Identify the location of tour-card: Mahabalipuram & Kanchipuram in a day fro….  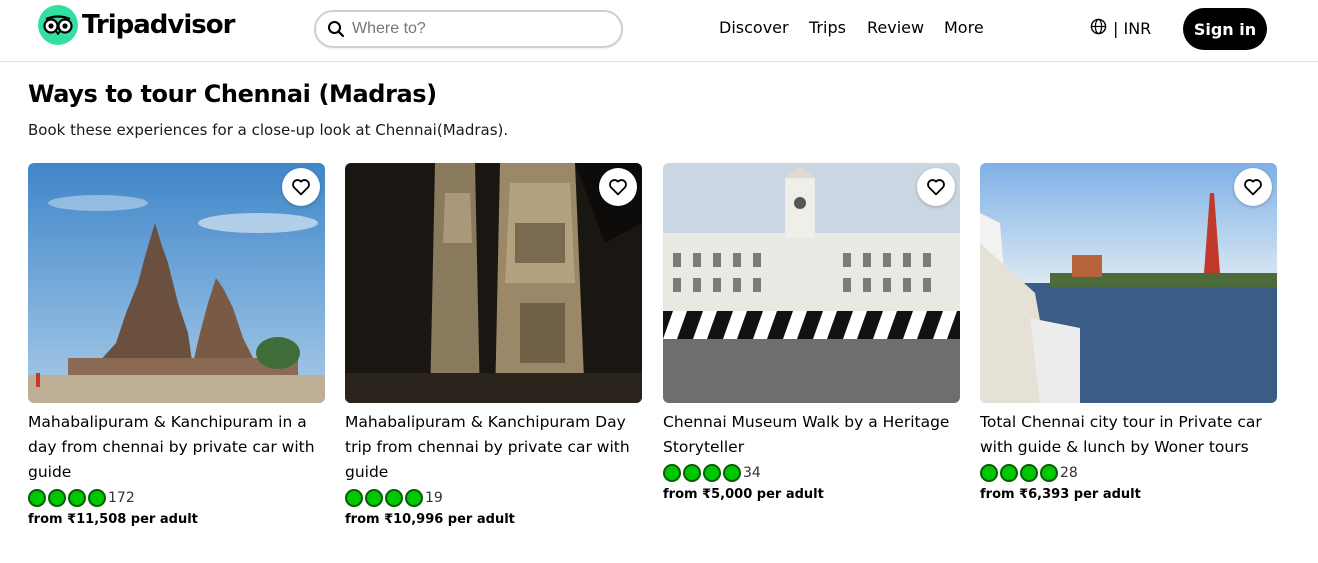
(176, 345).